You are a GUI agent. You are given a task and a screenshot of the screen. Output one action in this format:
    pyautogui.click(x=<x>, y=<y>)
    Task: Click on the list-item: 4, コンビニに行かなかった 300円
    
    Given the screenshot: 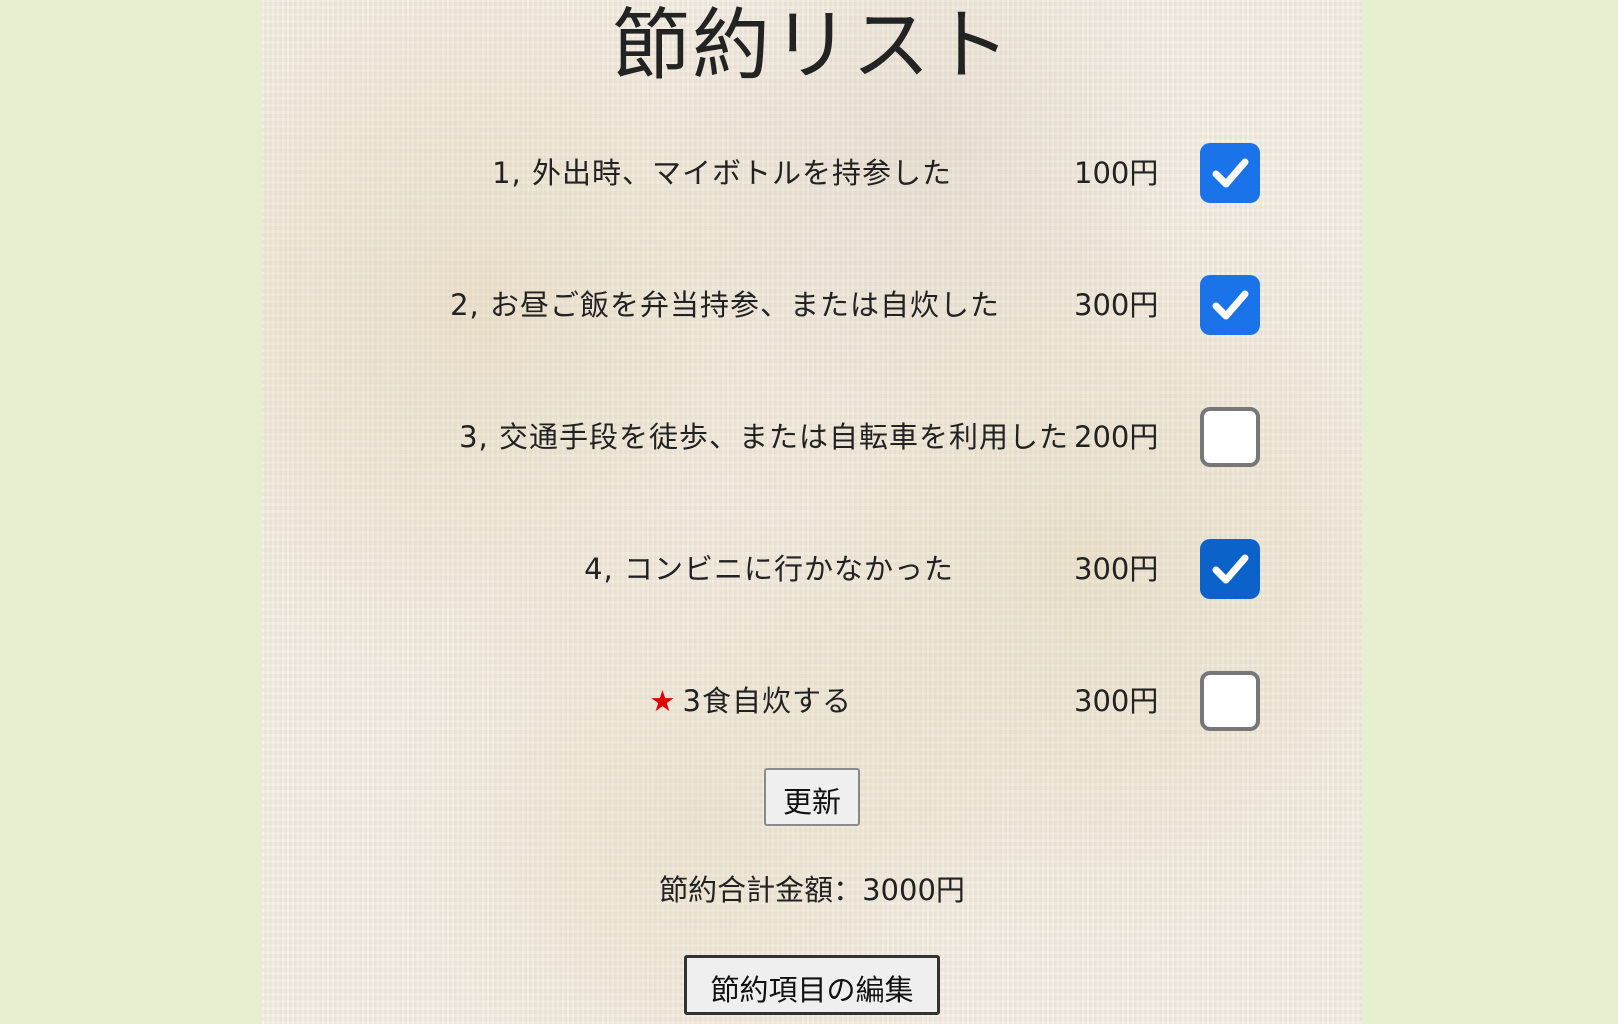 What is the action you would take?
    pyautogui.click(x=812, y=569)
    